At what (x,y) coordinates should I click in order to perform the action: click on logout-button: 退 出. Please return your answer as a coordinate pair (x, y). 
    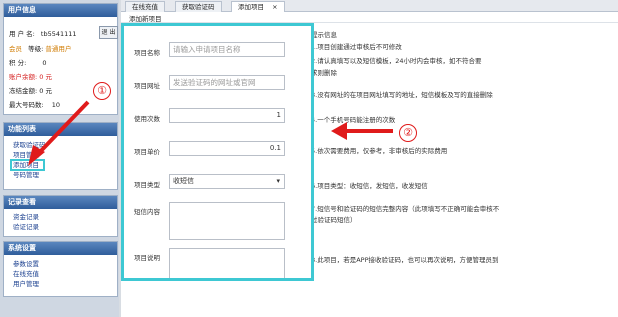
    Looking at the image, I should click on (108, 32).